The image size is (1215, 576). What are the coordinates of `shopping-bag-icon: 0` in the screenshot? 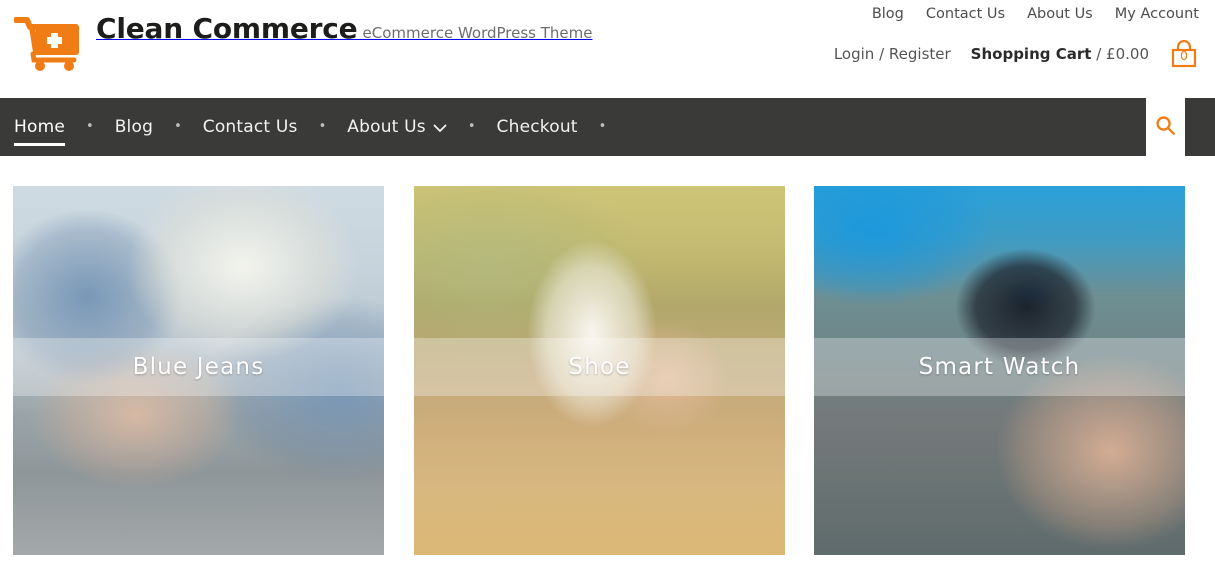 It's located at (1184, 54).